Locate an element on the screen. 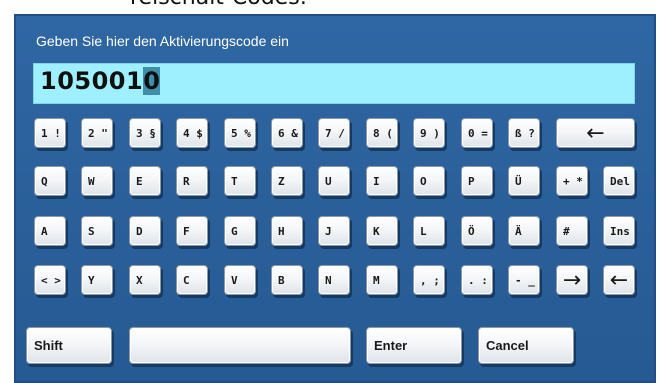  key-ae: Ä is located at coordinates (524, 231).